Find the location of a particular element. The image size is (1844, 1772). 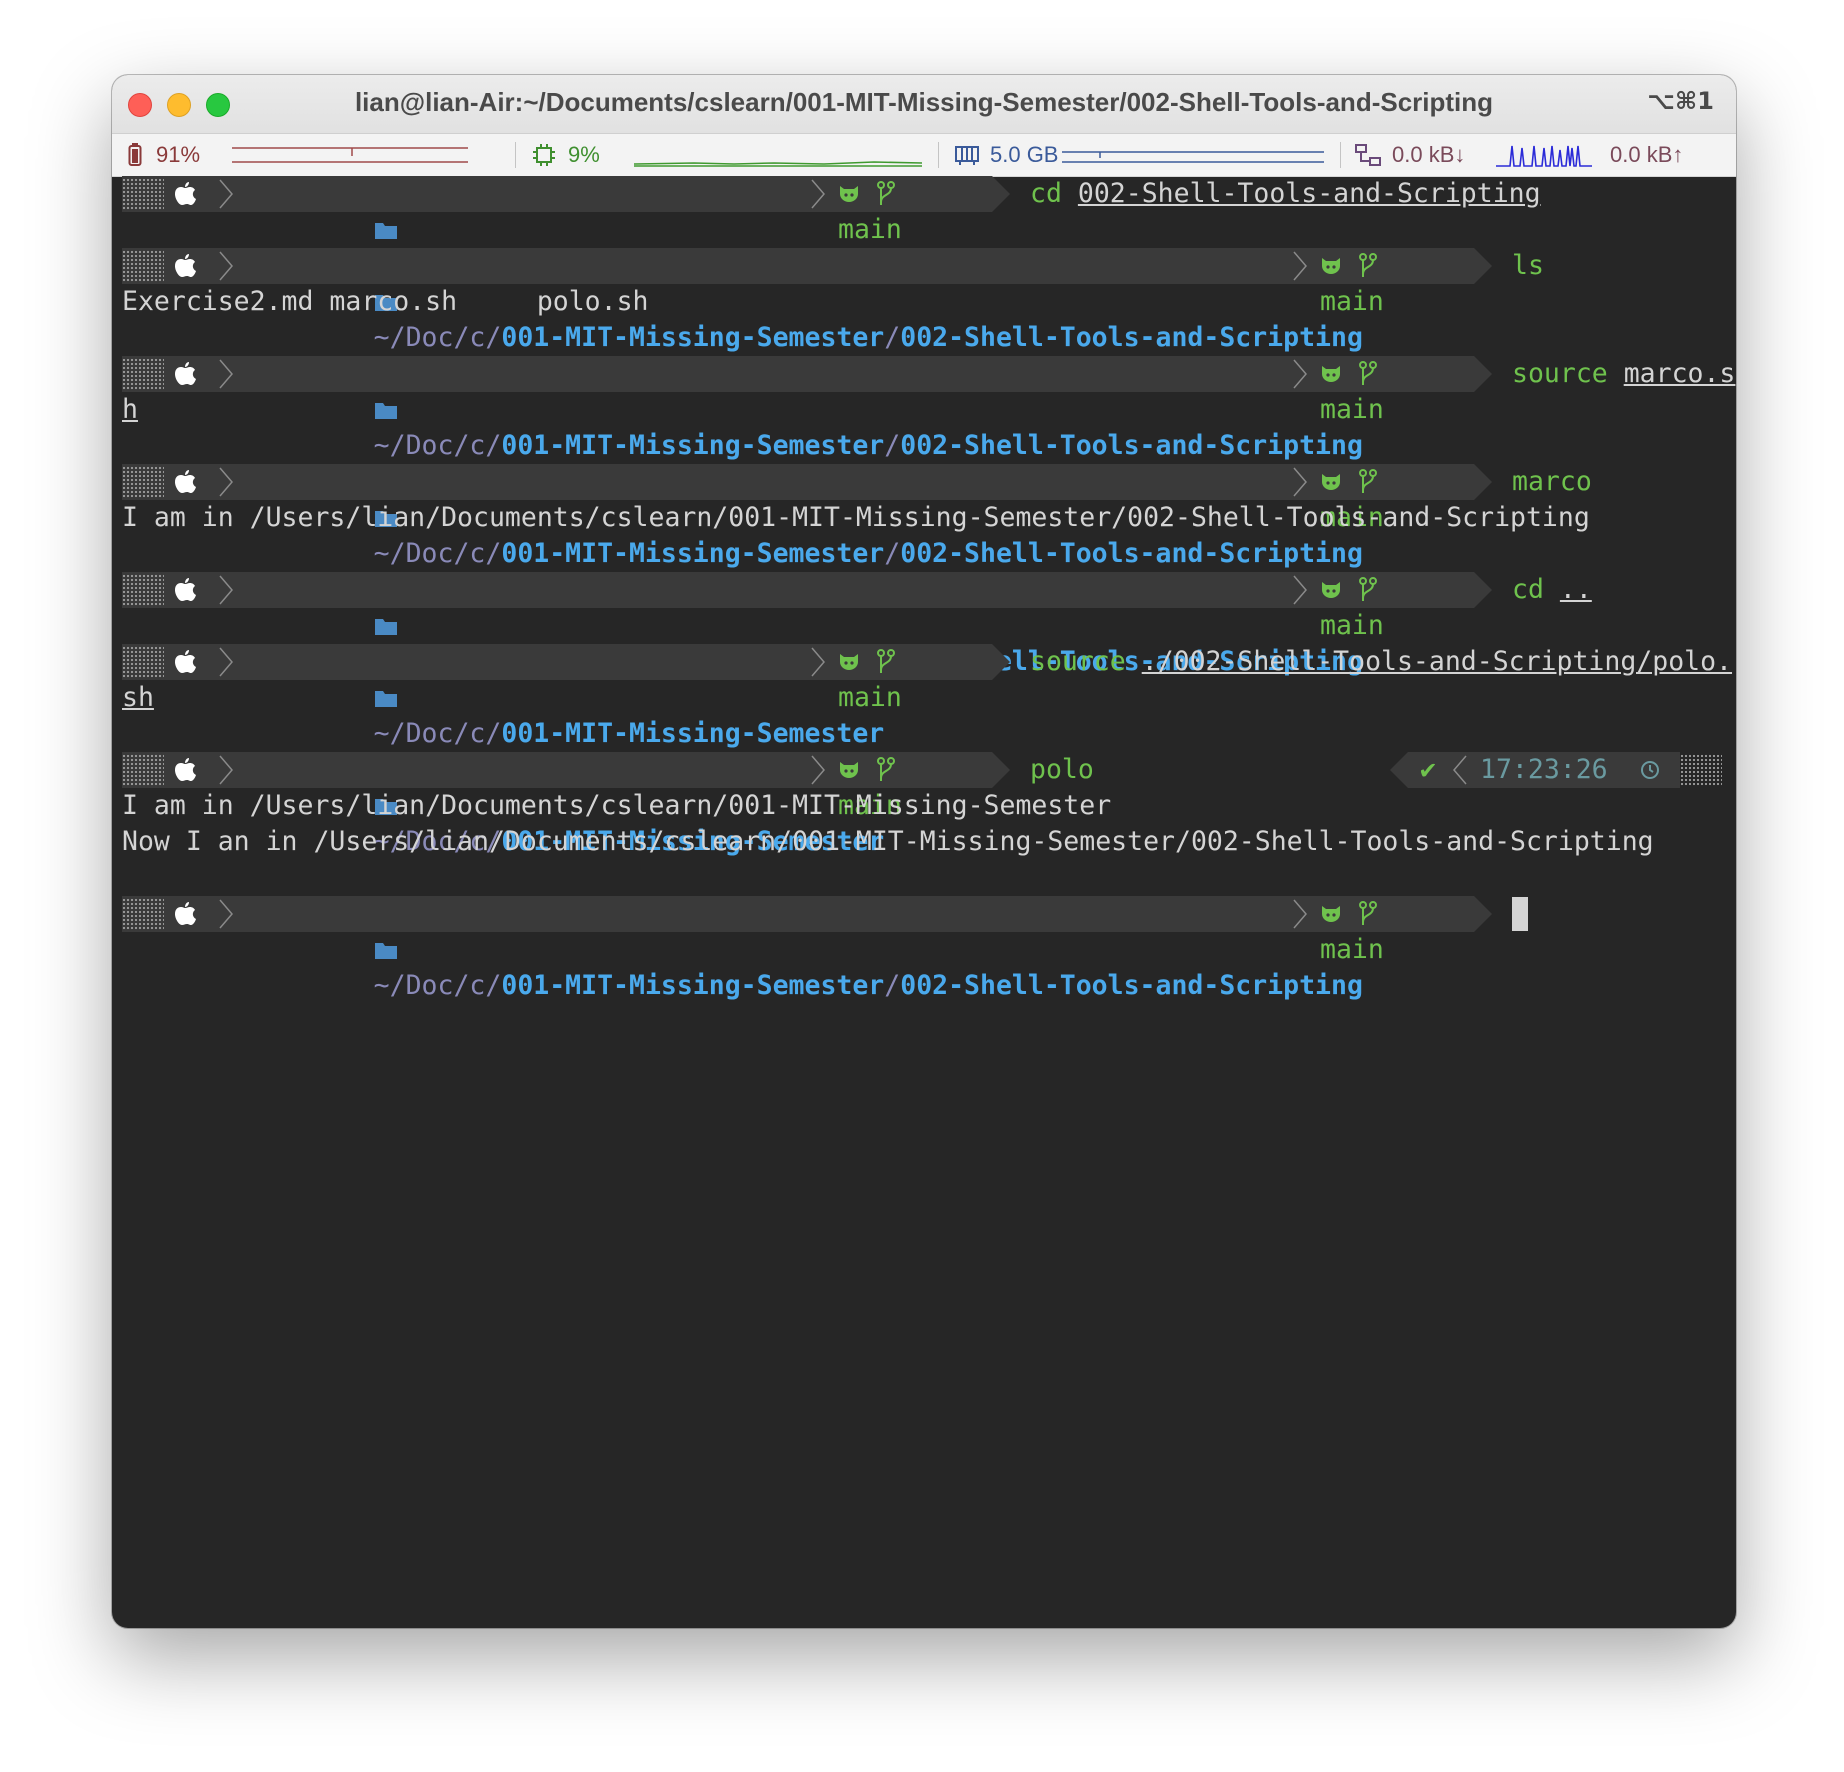

network-up-status: 0.0 kB↑ is located at coordinates (1646, 155).